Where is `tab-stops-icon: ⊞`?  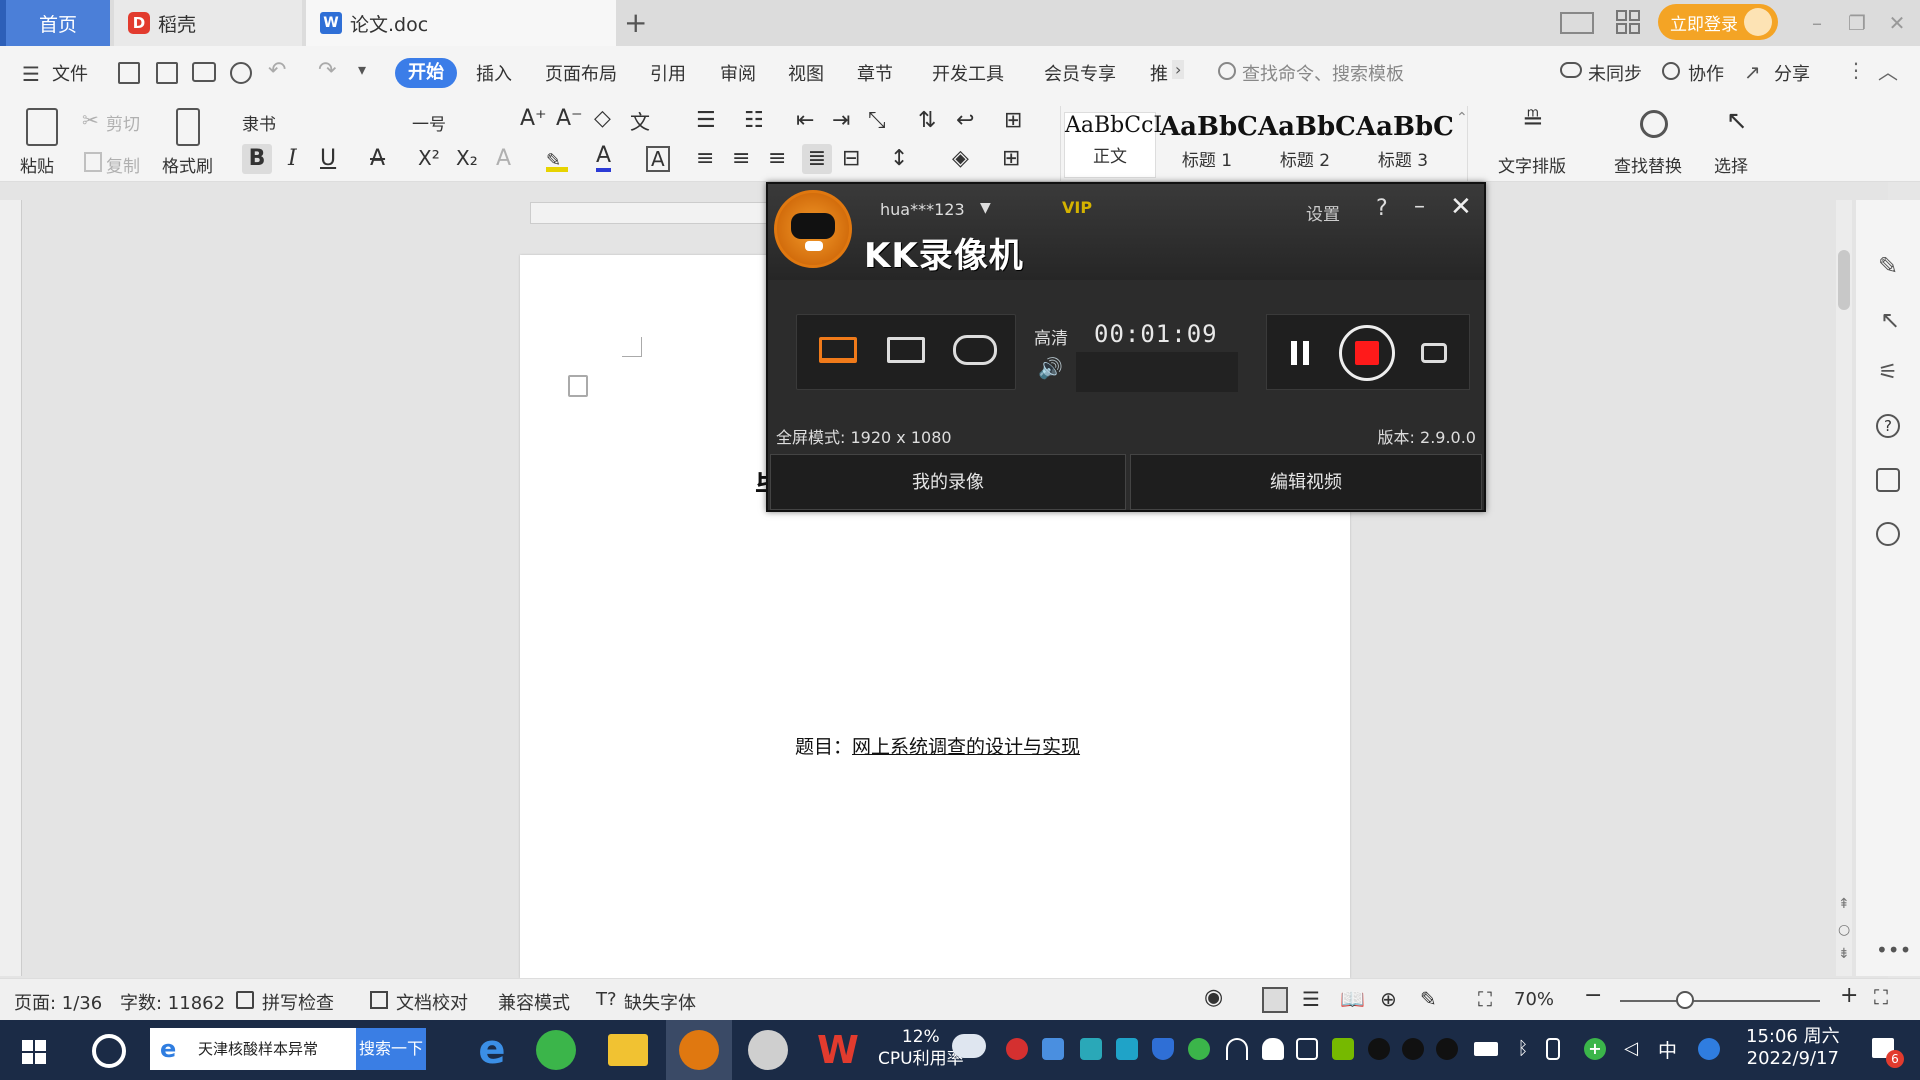 tab-stops-icon: ⊞ is located at coordinates (1013, 120).